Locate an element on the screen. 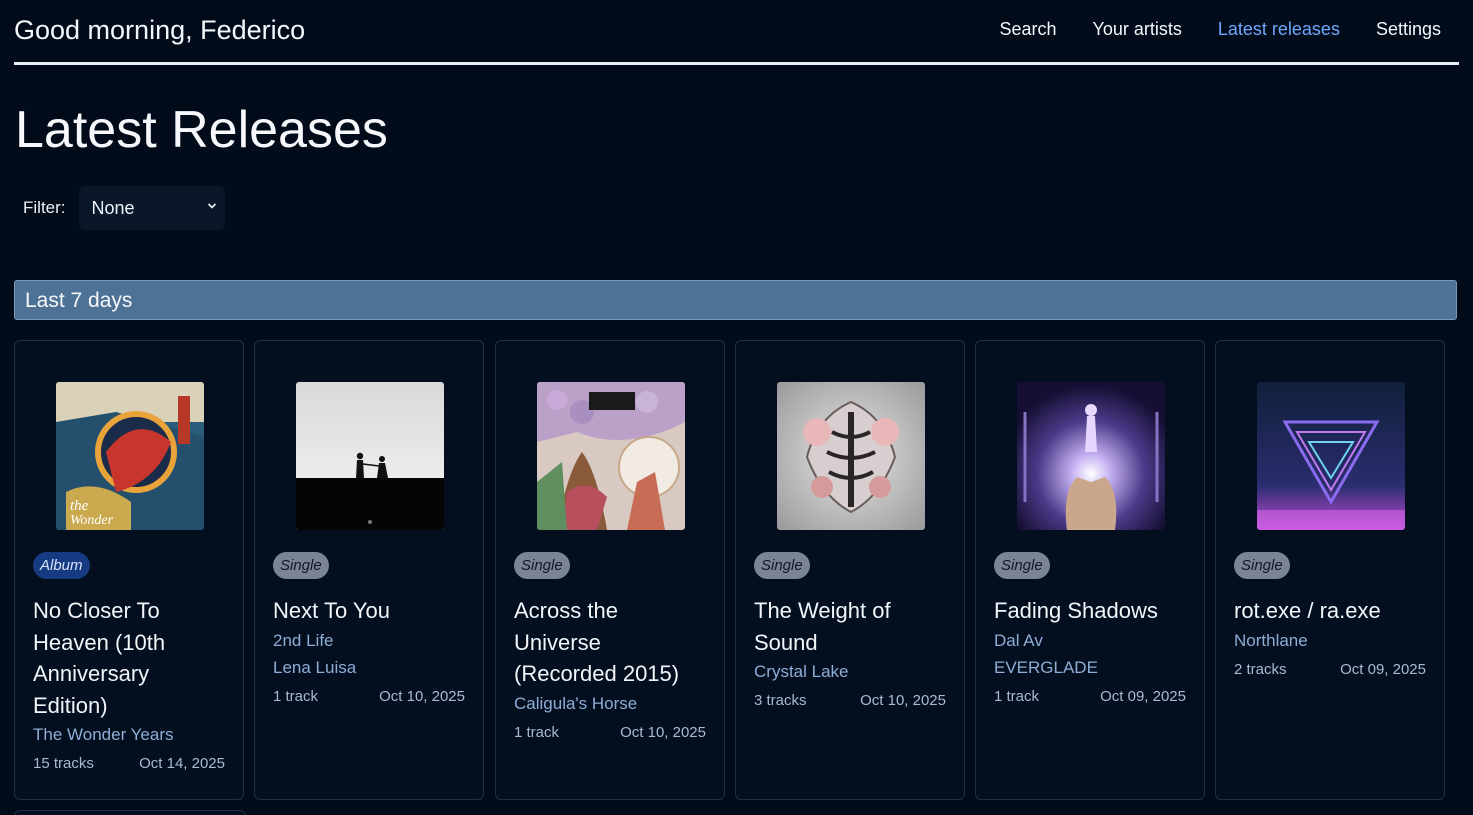  release-date: Oct 14, 2025 is located at coordinates (182, 763).